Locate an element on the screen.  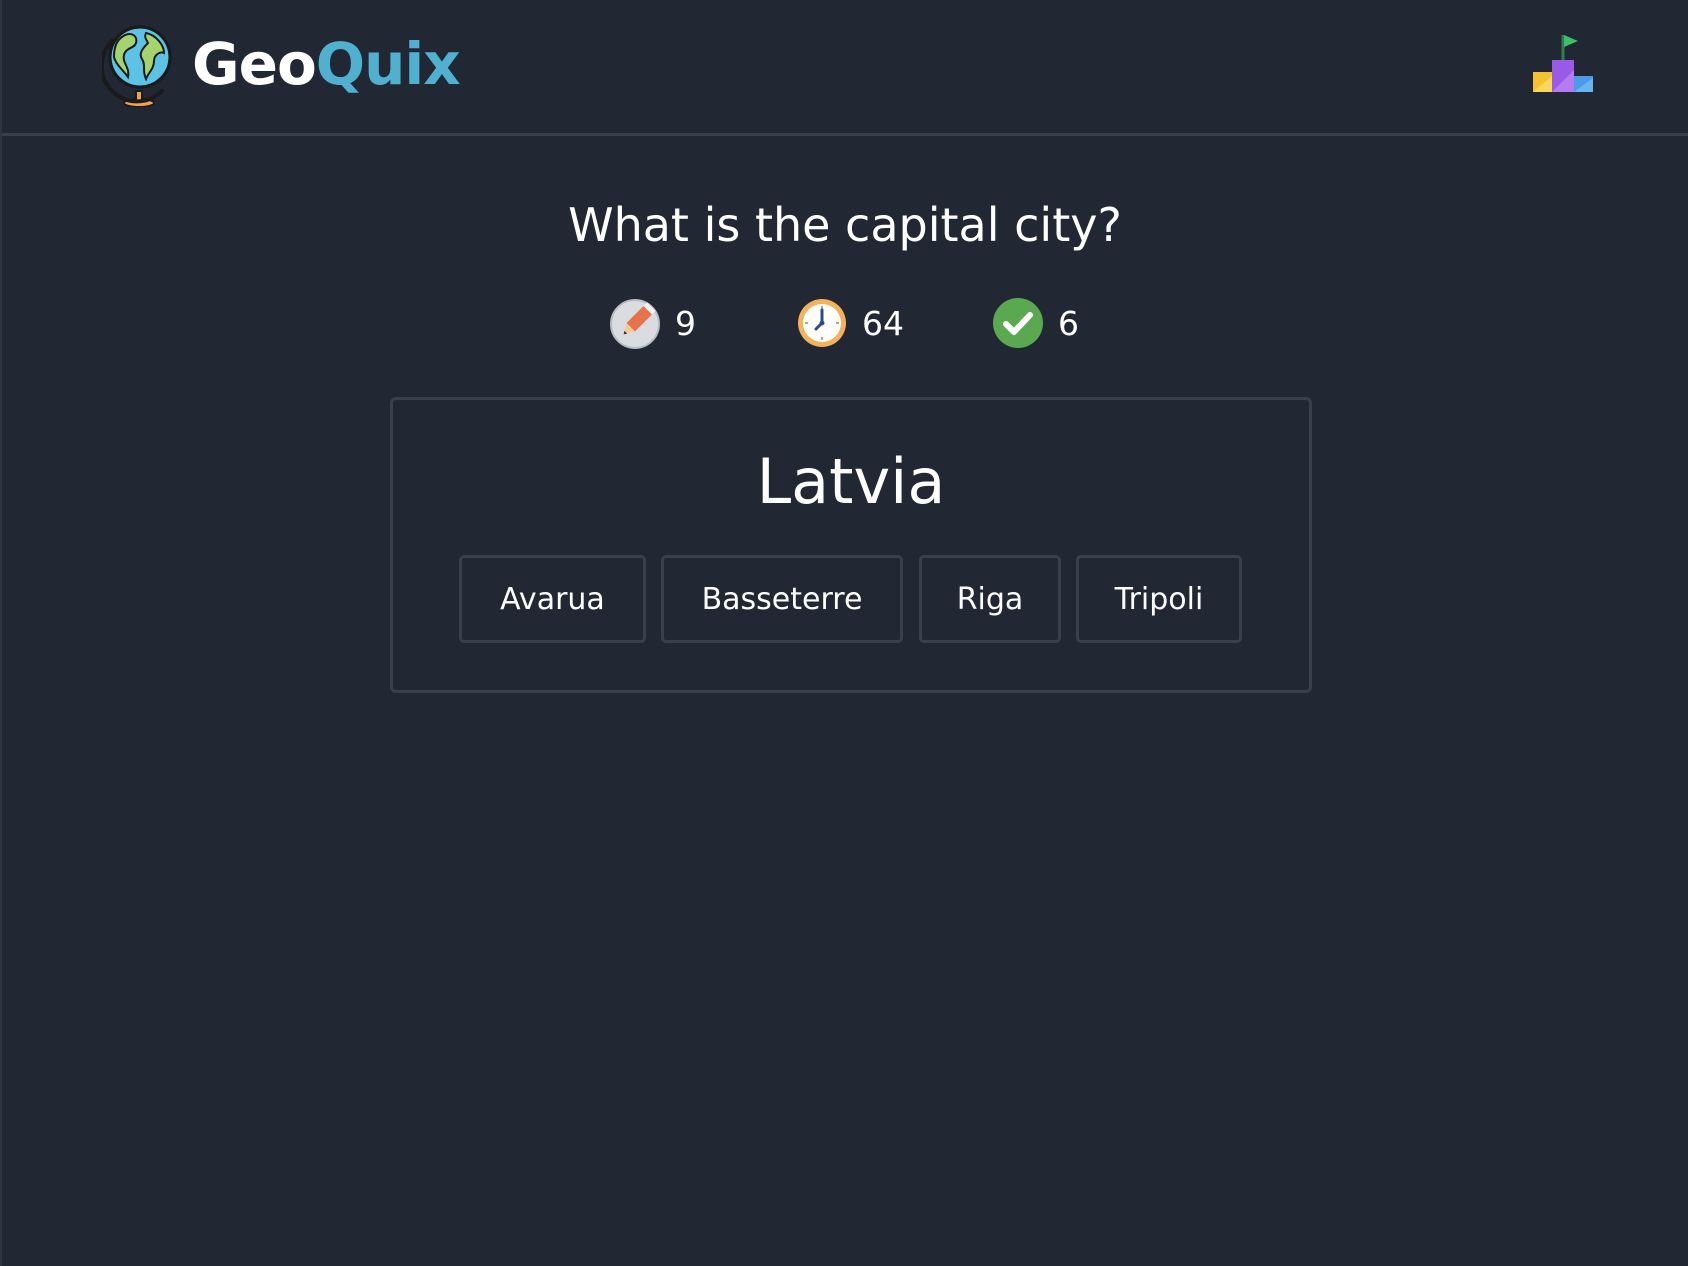
stat-remaining: 9 is located at coordinates (652, 323).